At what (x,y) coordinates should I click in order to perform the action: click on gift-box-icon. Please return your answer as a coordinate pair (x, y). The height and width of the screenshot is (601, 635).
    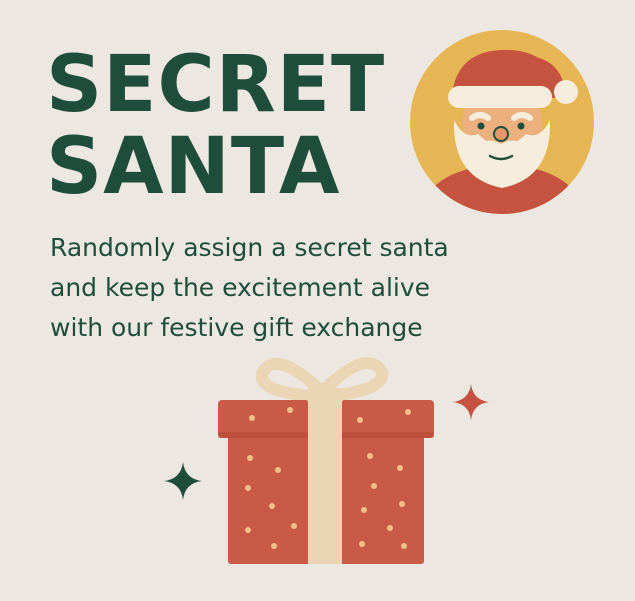
    Looking at the image, I should click on (326, 460).